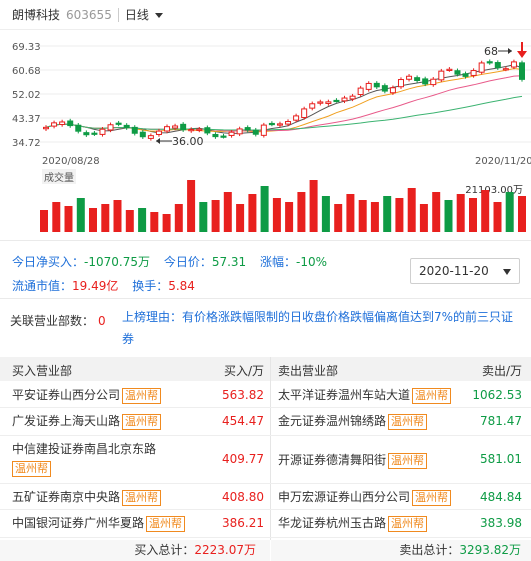 Image resolution: width=531 pixels, height=561 pixels. I want to click on turnover-value: 5.84, so click(181, 286).